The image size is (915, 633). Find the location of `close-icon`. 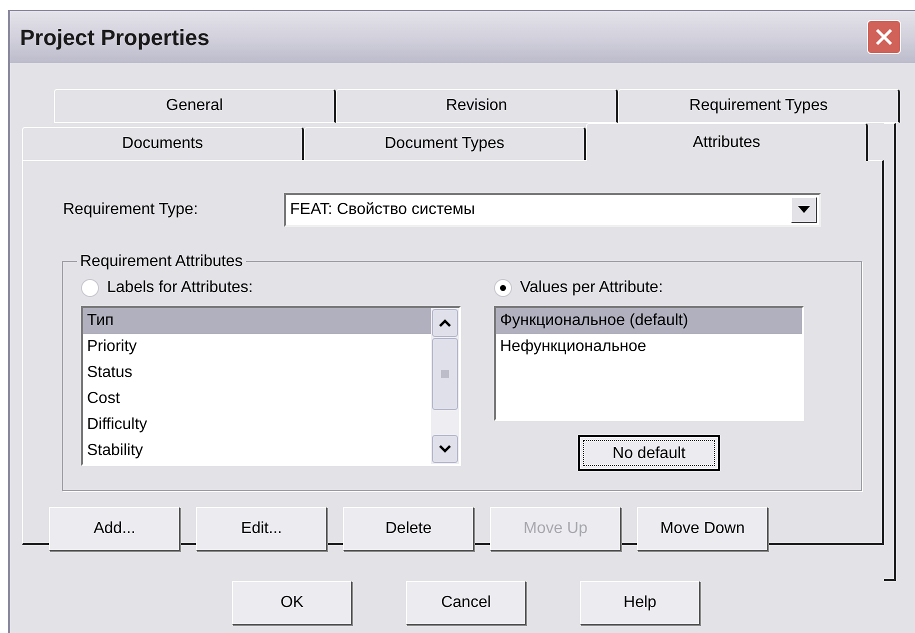

close-icon is located at coordinates (884, 37).